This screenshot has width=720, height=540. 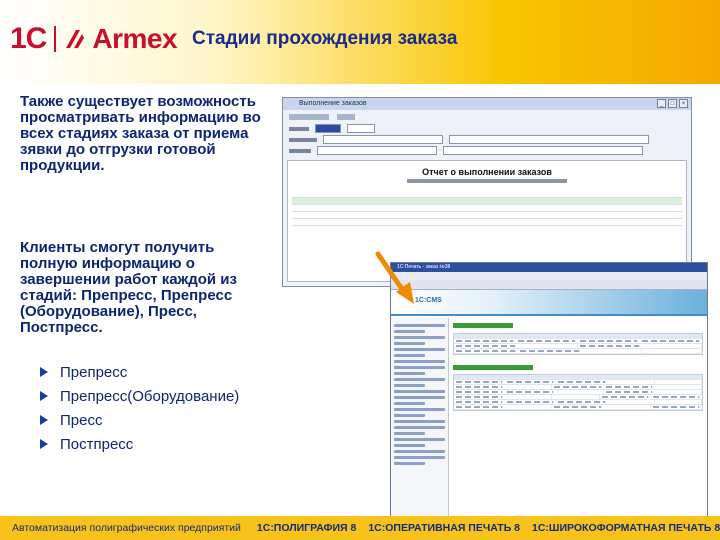 What do you see at coordinates (487, 128) in the screenshot?
I see `period-row` at bounding box center [487, 128].